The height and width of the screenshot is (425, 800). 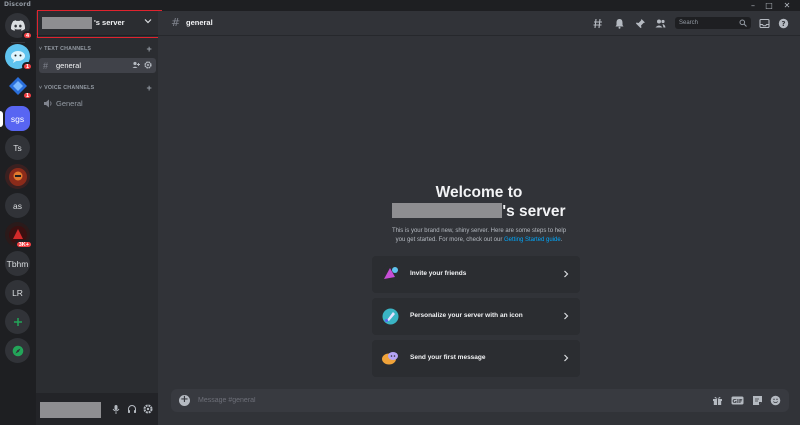 I want to click on server-rail: 4 1 1 sgs Ts as 3K+ Tbhm LR, so click(x=18, y=218).